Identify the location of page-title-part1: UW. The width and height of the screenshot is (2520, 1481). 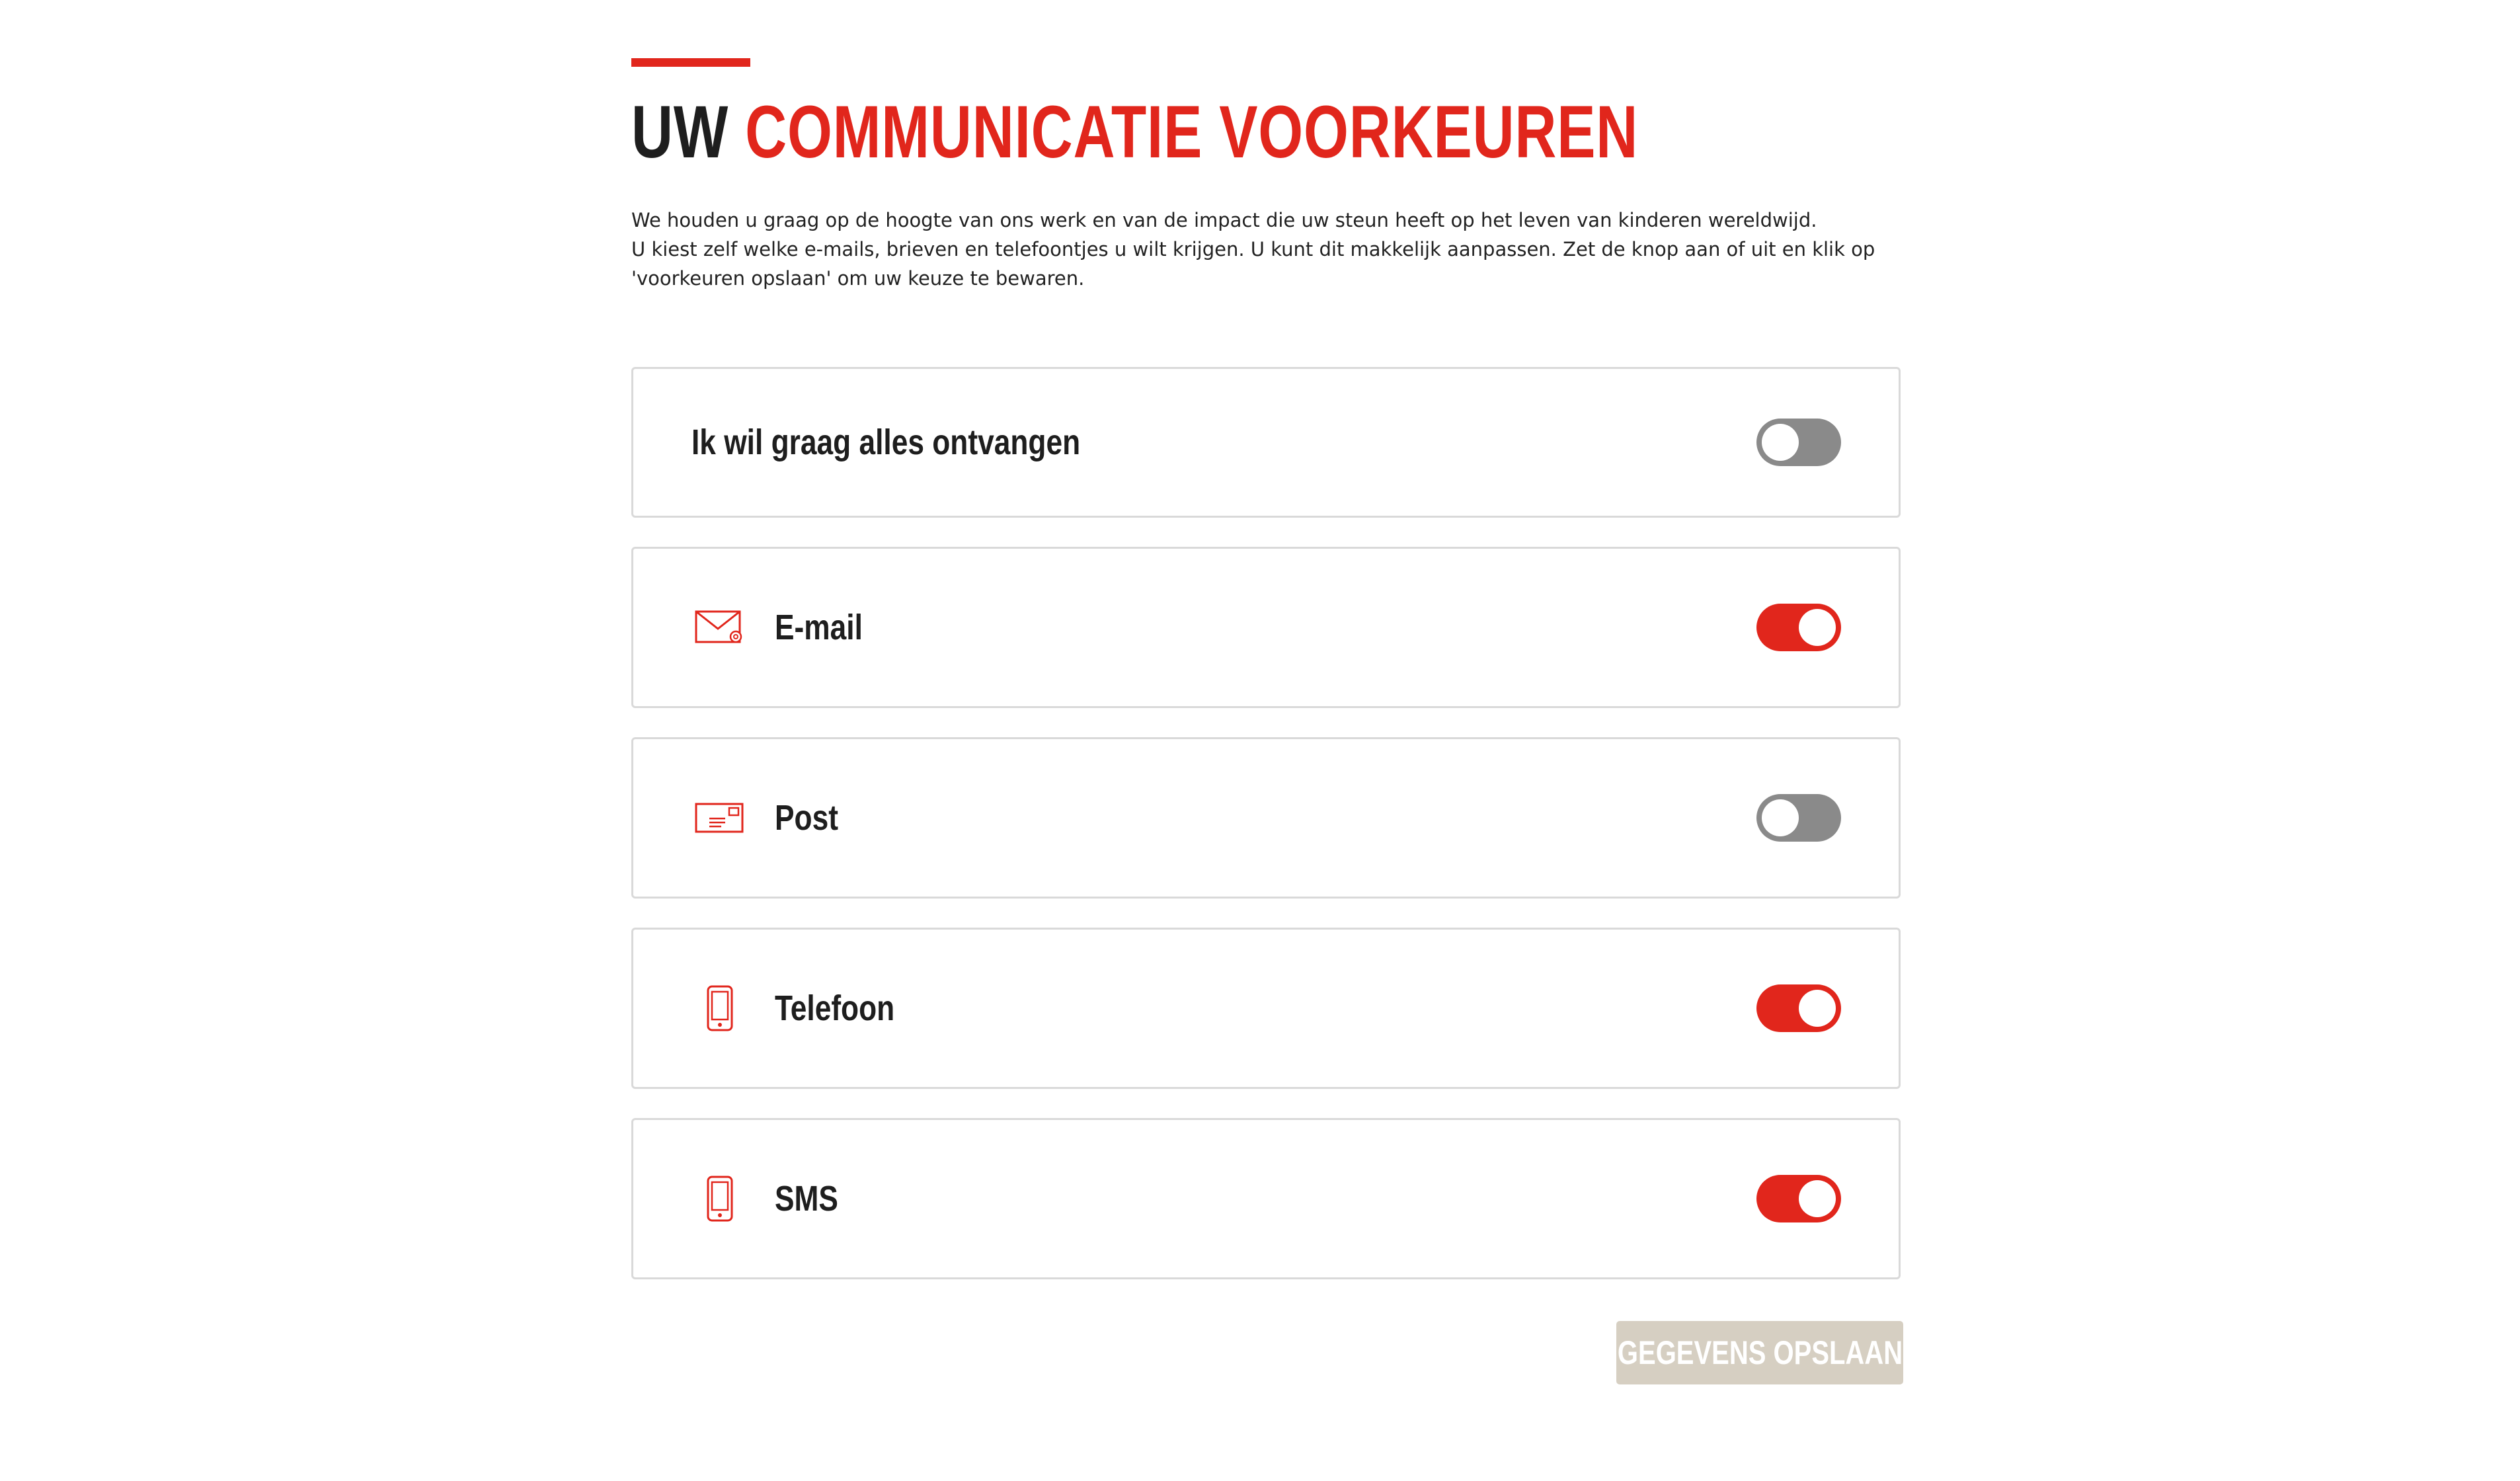
(680, 132).